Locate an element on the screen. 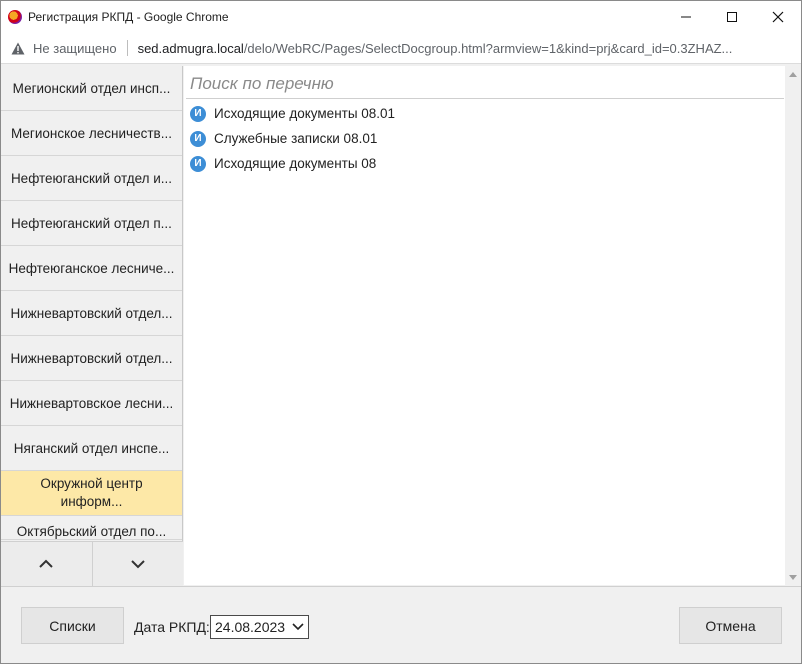 Image resolution: width=802 pixels, height=664 pixels. triangle-down-icon is located at coordinates (793, 577).